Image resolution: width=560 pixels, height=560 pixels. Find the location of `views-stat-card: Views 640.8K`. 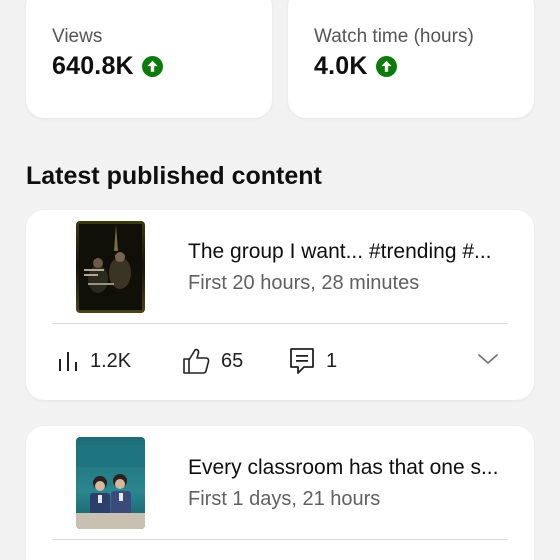

views-stat-card: Views 640.8K is located at coordinates (149, 59).